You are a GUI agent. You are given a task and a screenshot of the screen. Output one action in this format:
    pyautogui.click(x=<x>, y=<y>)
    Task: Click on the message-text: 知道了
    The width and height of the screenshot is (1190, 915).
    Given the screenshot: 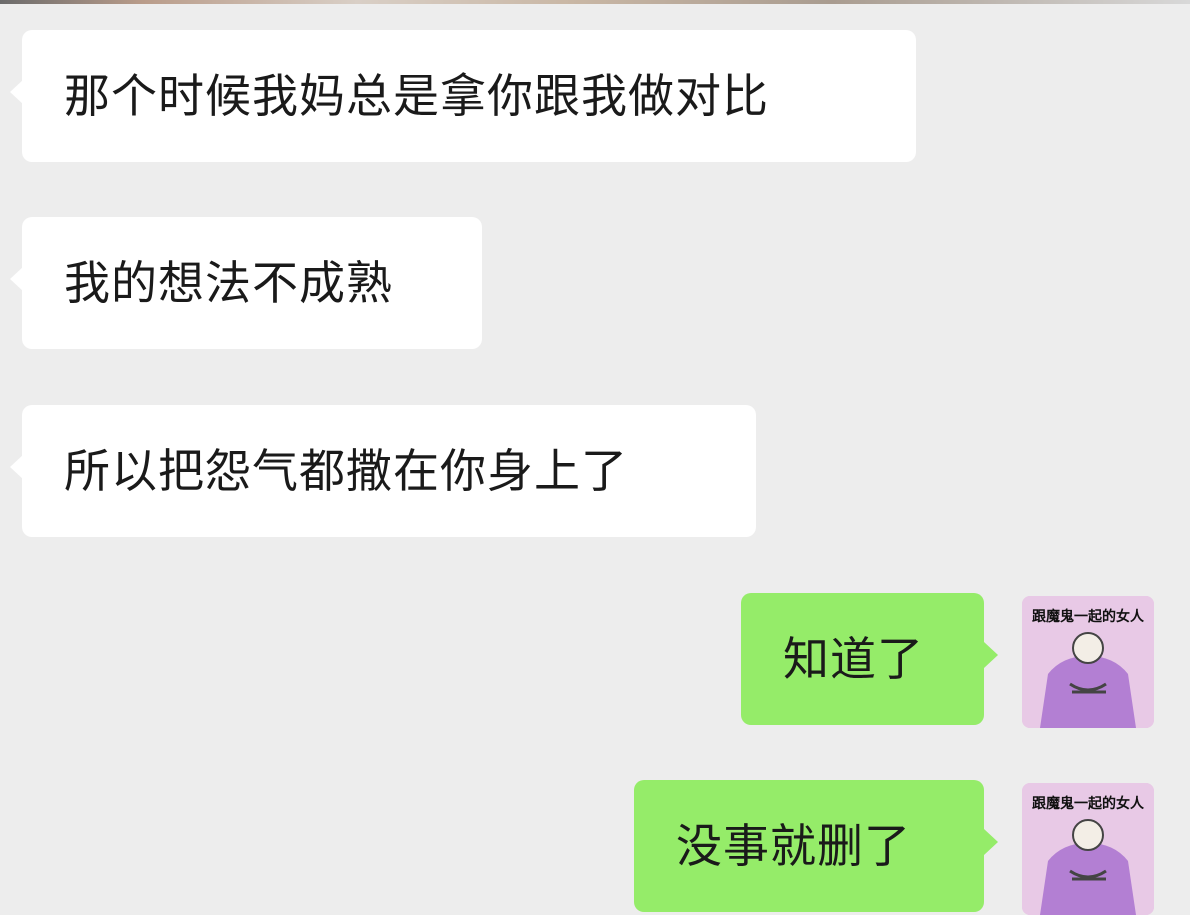 What is the action you would take?
    pyautogui.click(x=853, y=659)
    